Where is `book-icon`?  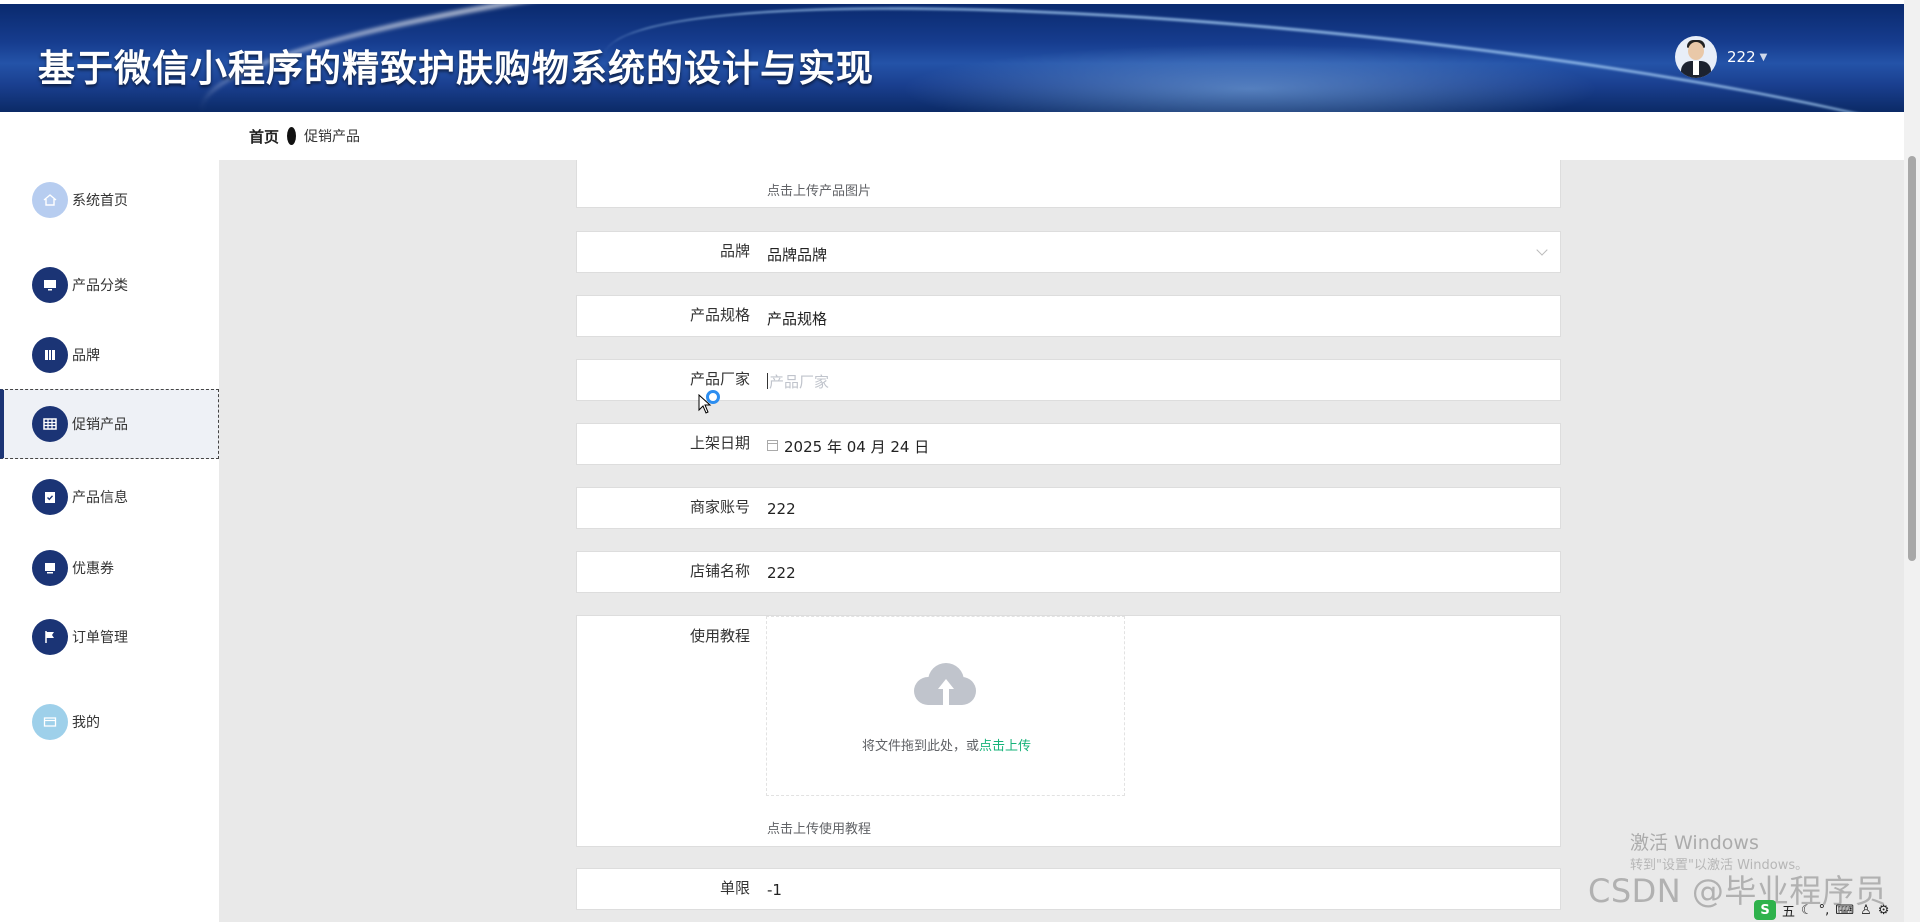
book-icon is located at coordinates (50, 355).